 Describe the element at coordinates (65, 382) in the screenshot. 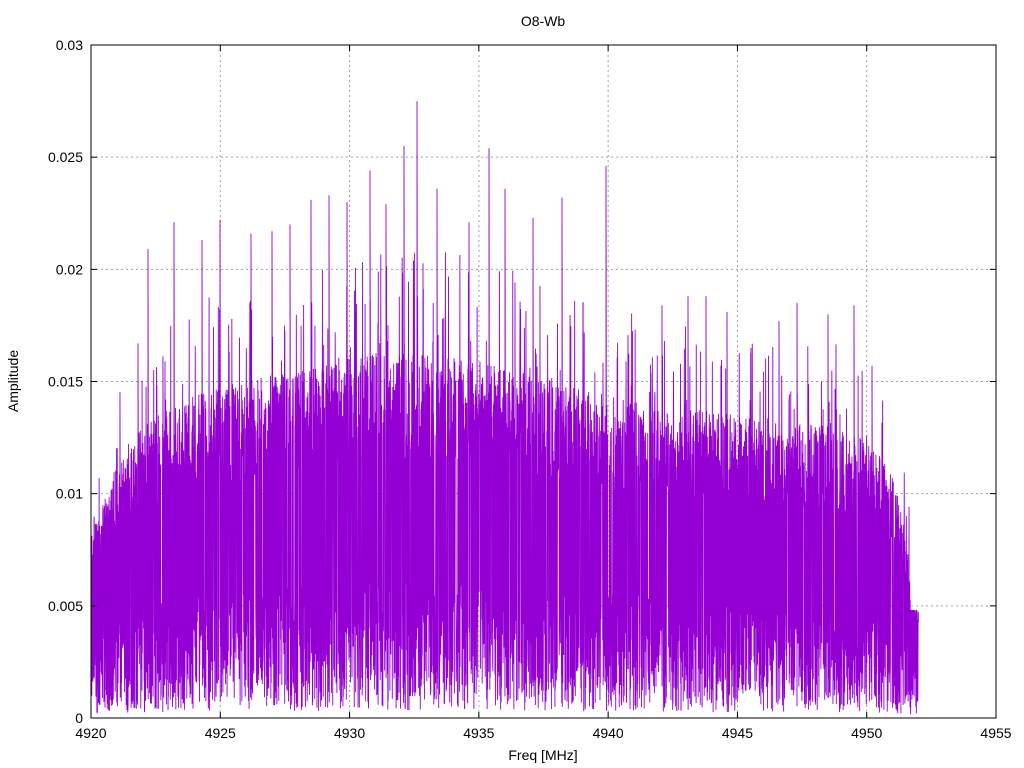

I see `y-tick-label: 0.015` at that location.